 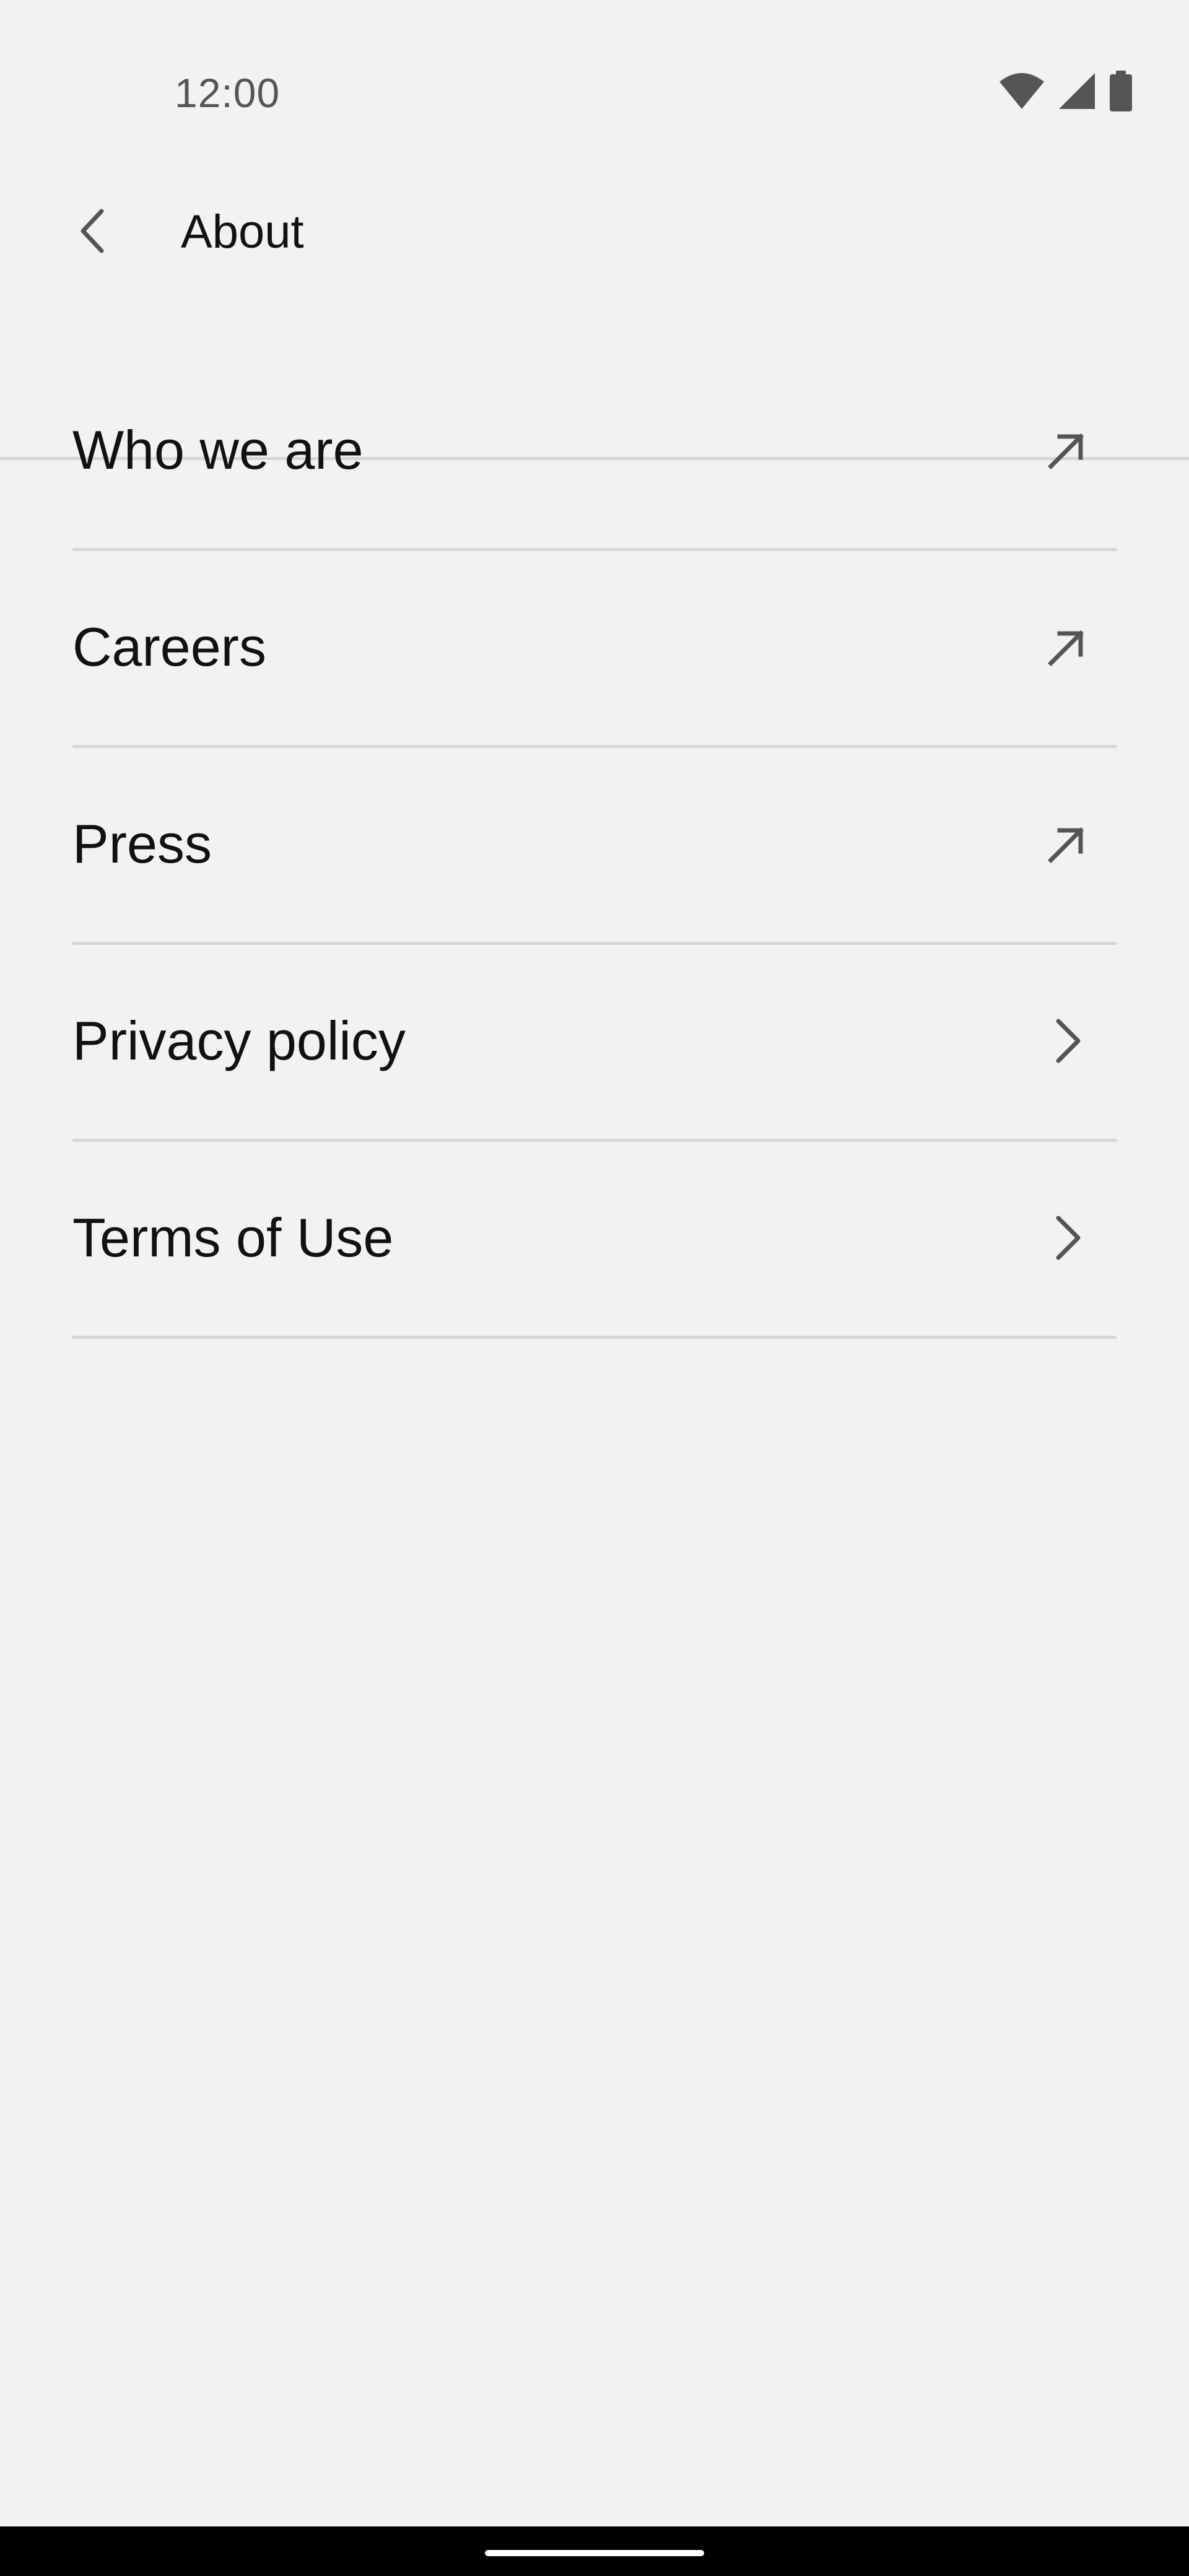 I want to click on menu-item-label: Terms of Use, so click(x=233, y=1237).